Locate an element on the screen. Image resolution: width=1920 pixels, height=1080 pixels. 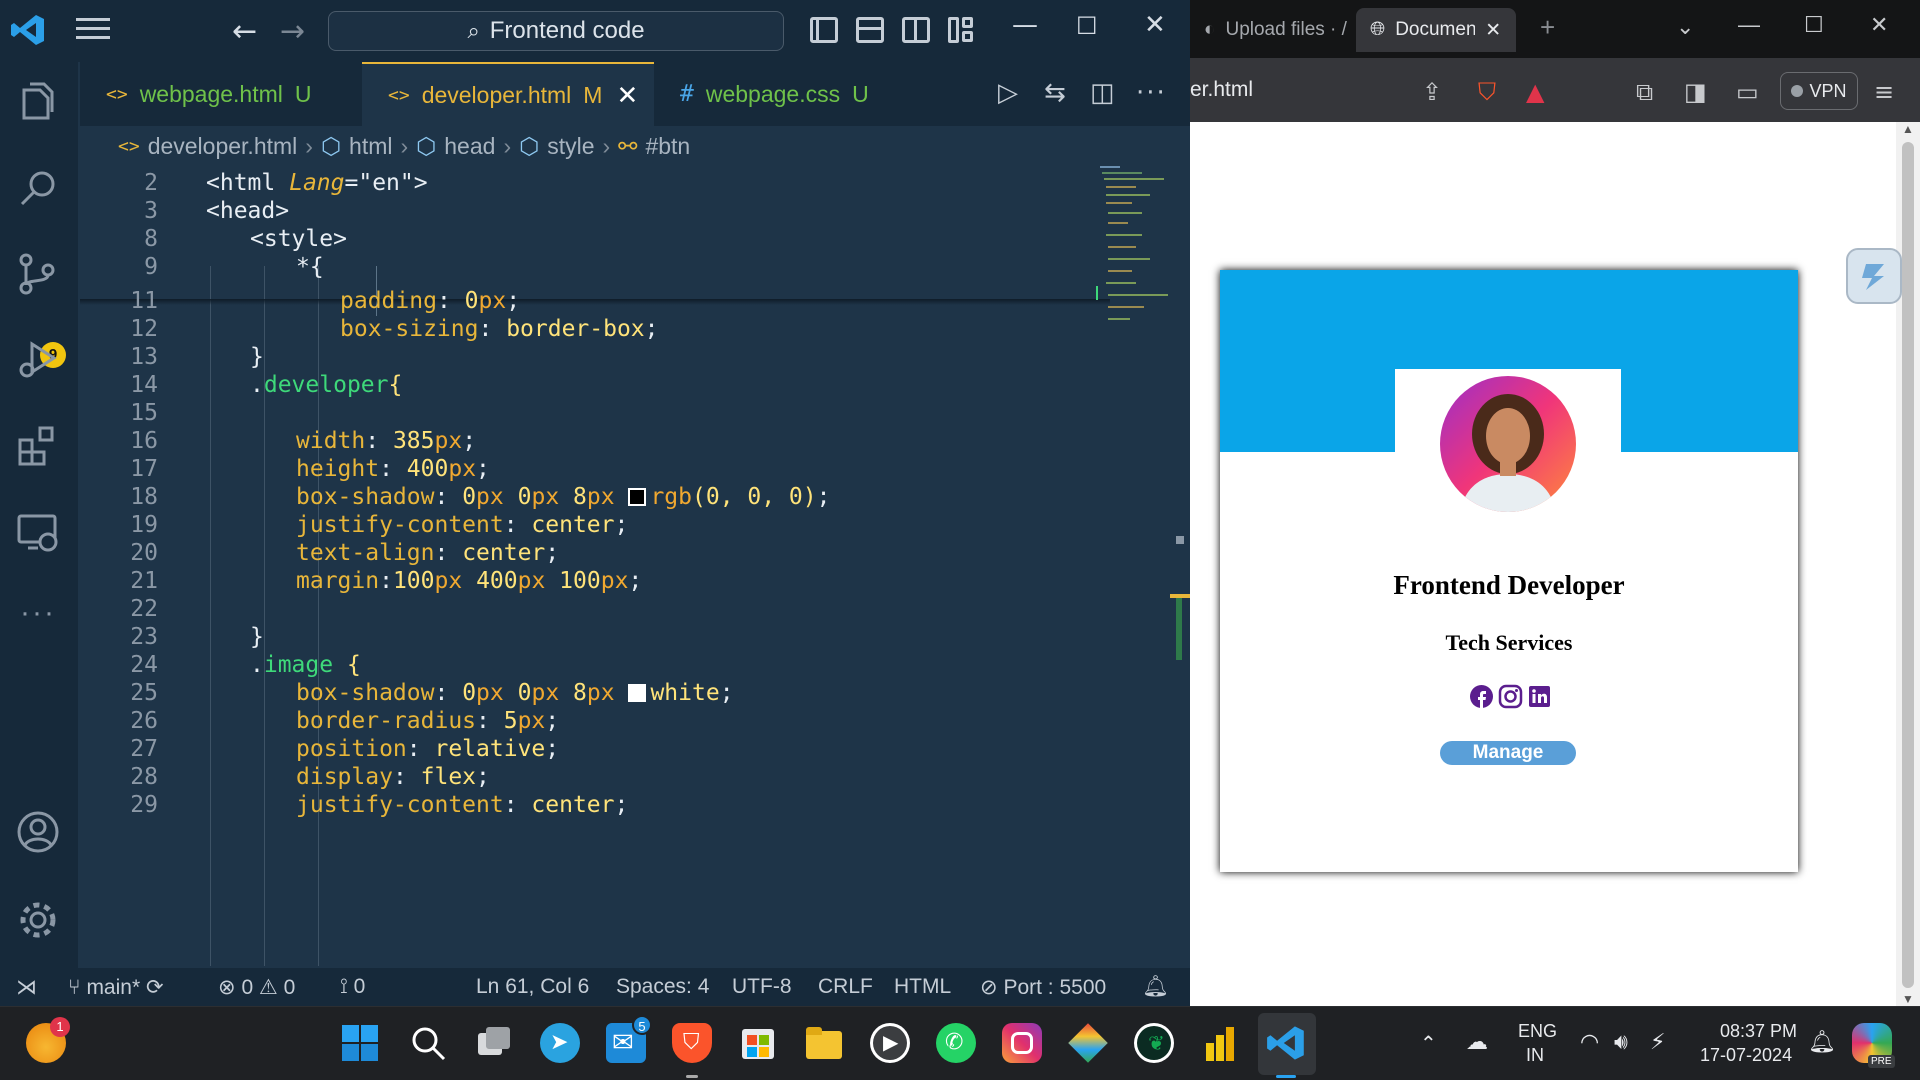
tab-webpage-css: # webpage.css U is located at coordinates (774, 94).